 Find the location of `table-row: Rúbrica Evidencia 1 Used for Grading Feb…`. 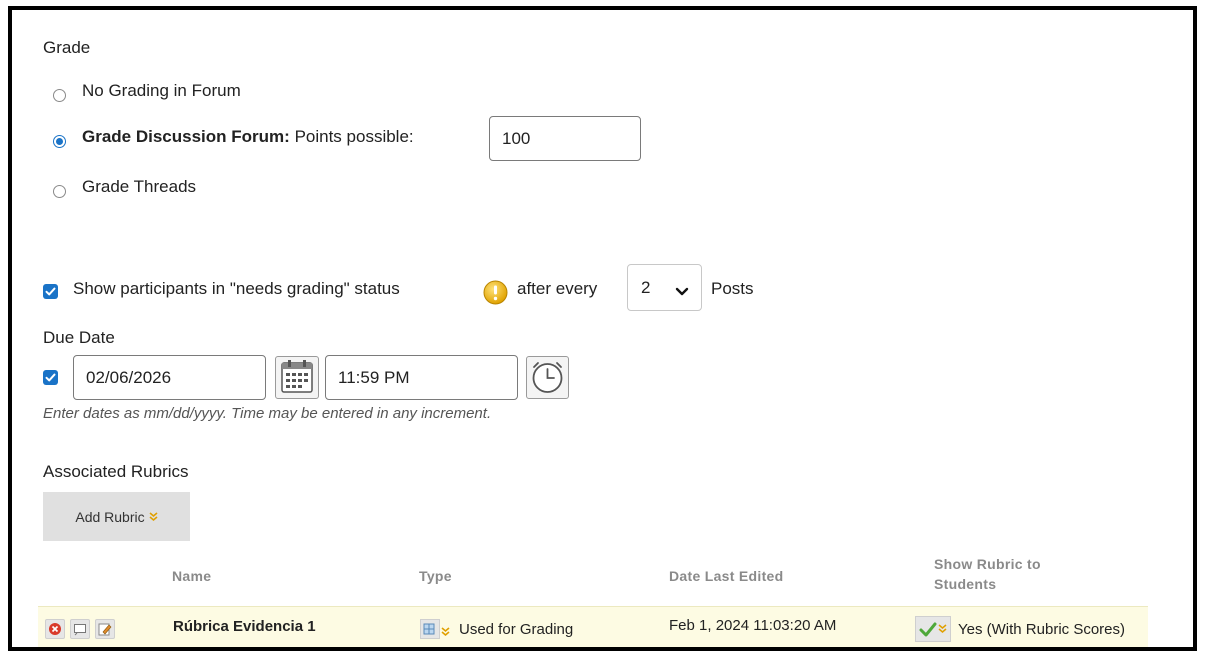

table-row: Rúbrica Evidencia 1 Used for Grading Feb… is located at coordinates (593, 626).